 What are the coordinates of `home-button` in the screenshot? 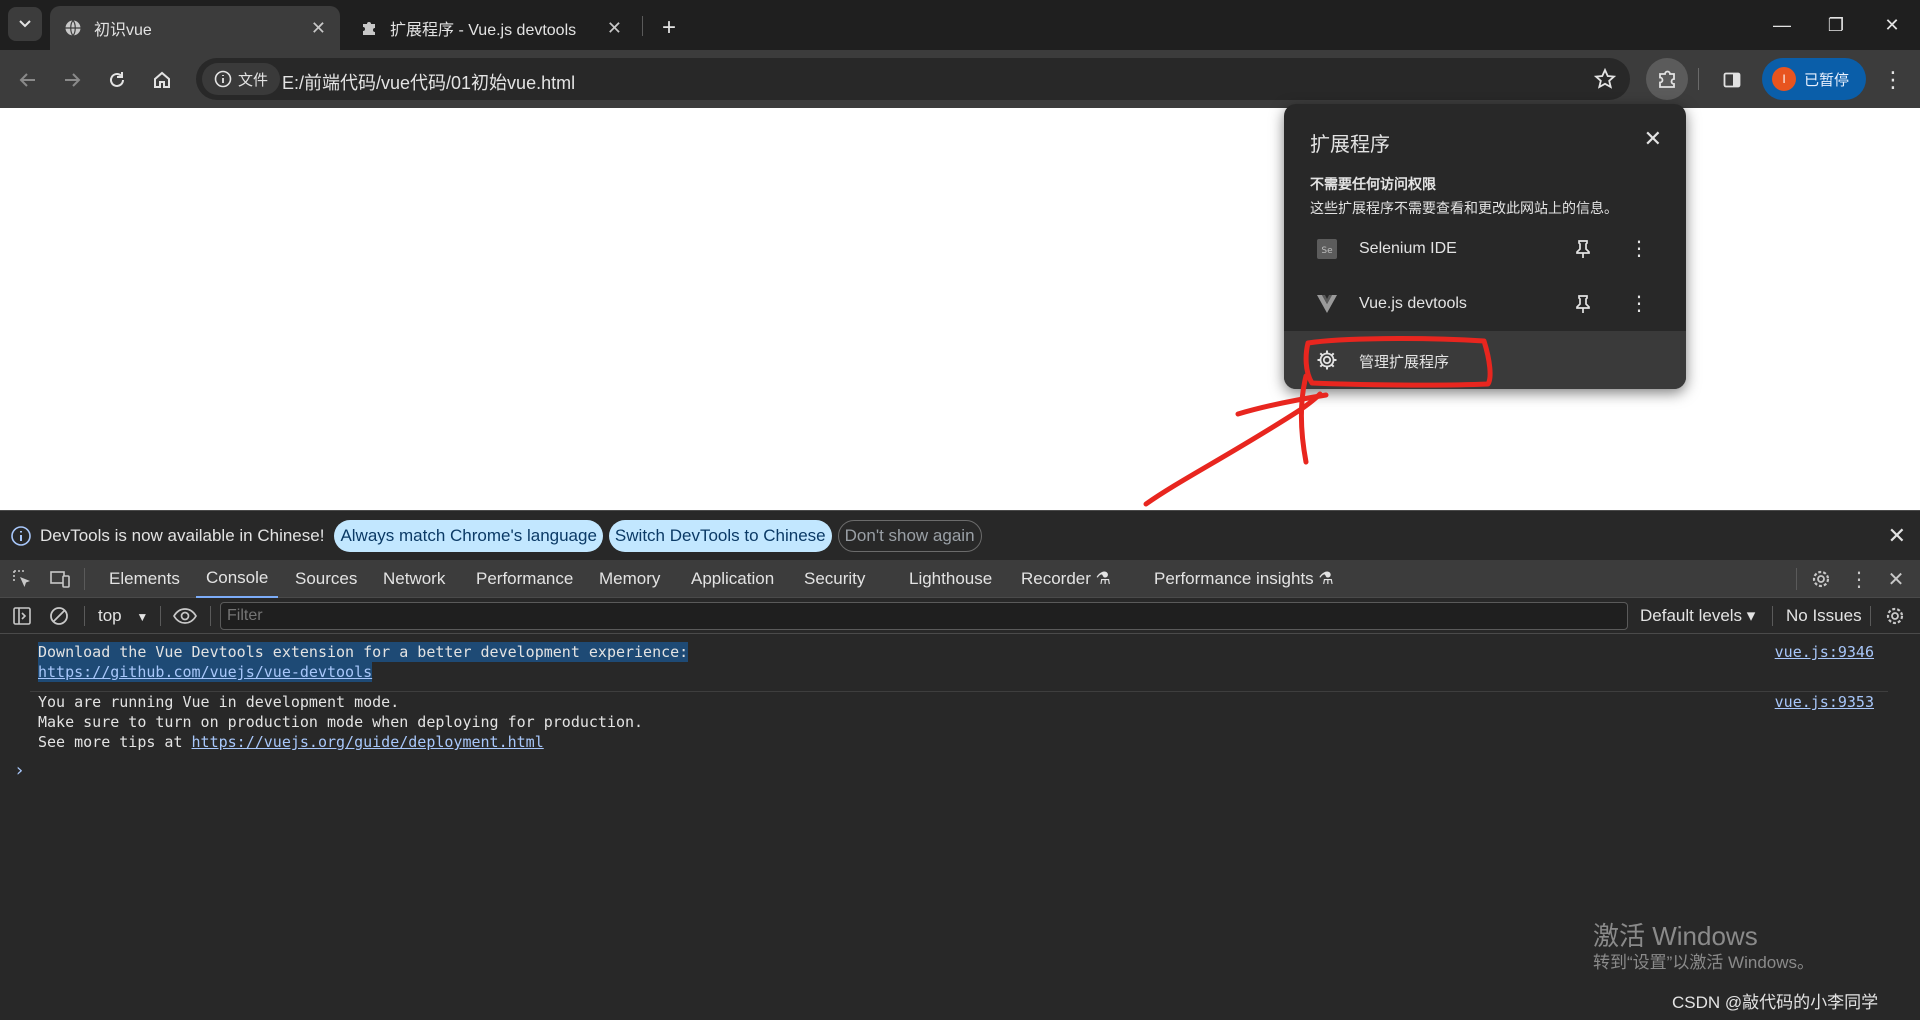 It's located at (162, 80).